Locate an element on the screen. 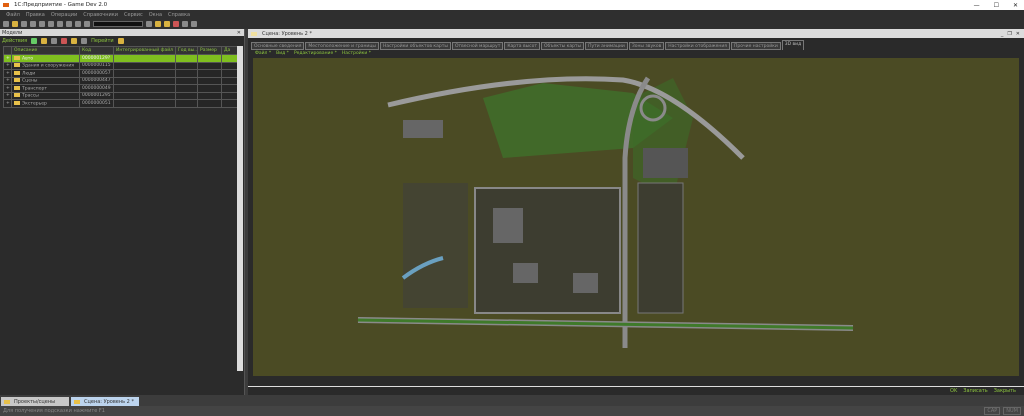 The height and width of the screenshot is (416, 1024). info-icon is located at coordinates (158, 24).